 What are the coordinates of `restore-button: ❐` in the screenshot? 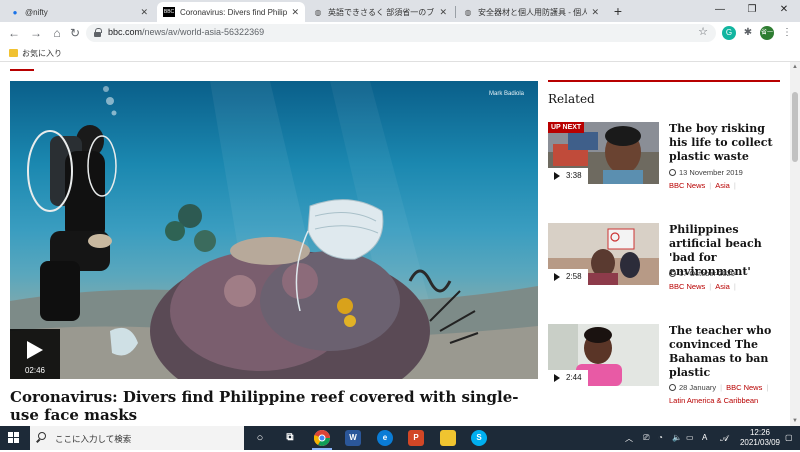 It's located at (752, 10).